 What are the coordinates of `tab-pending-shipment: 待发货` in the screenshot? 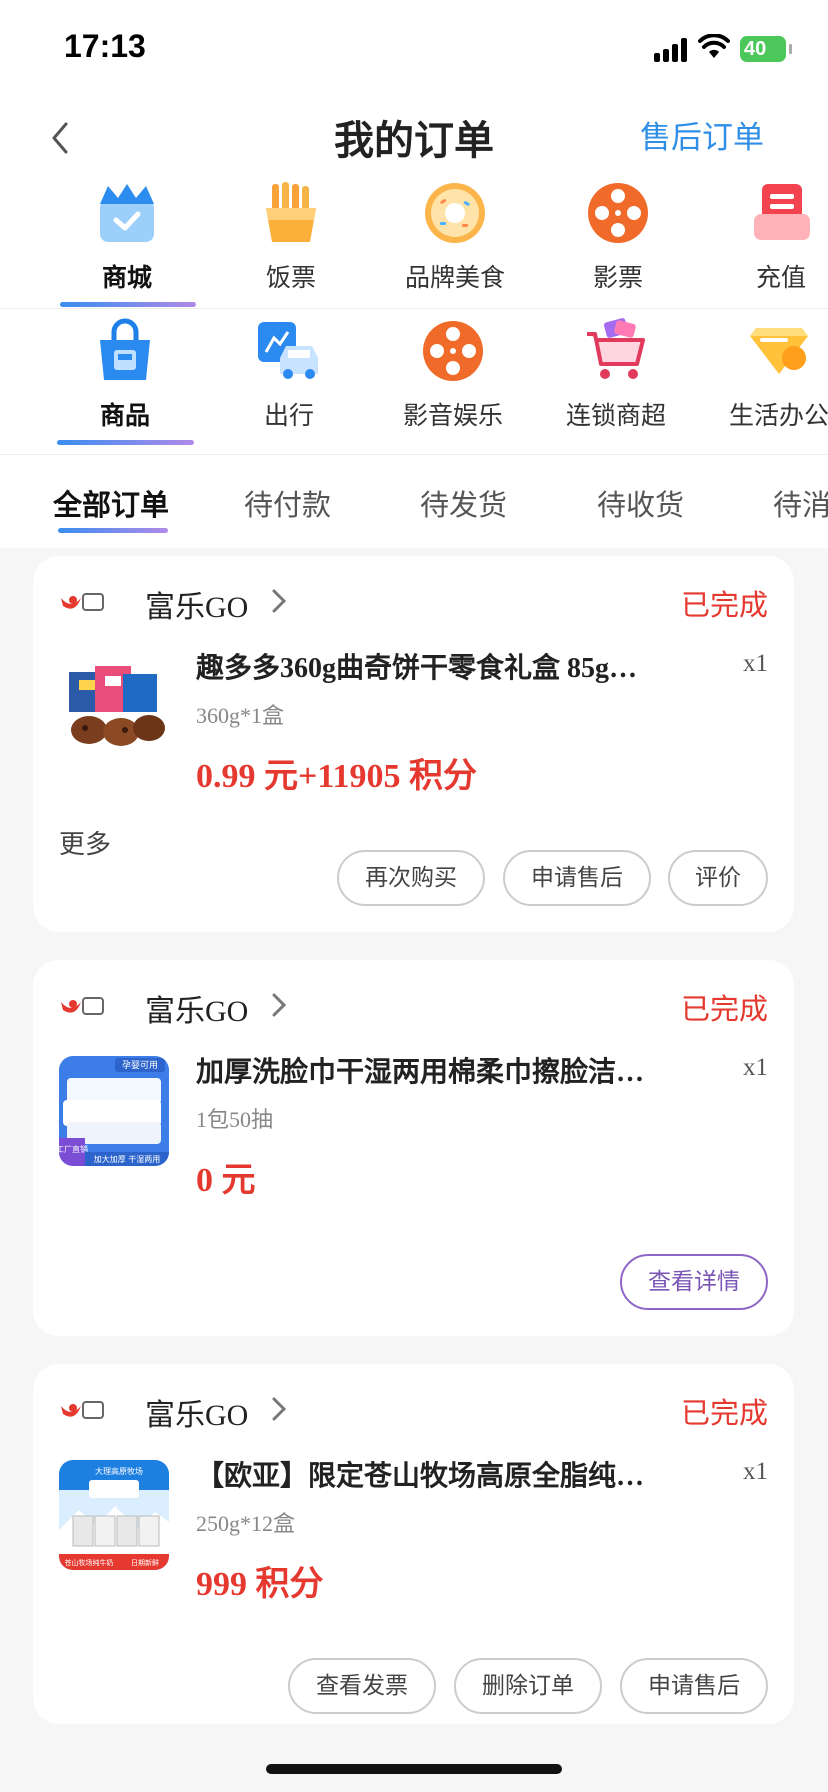 It's located at (463, 503).